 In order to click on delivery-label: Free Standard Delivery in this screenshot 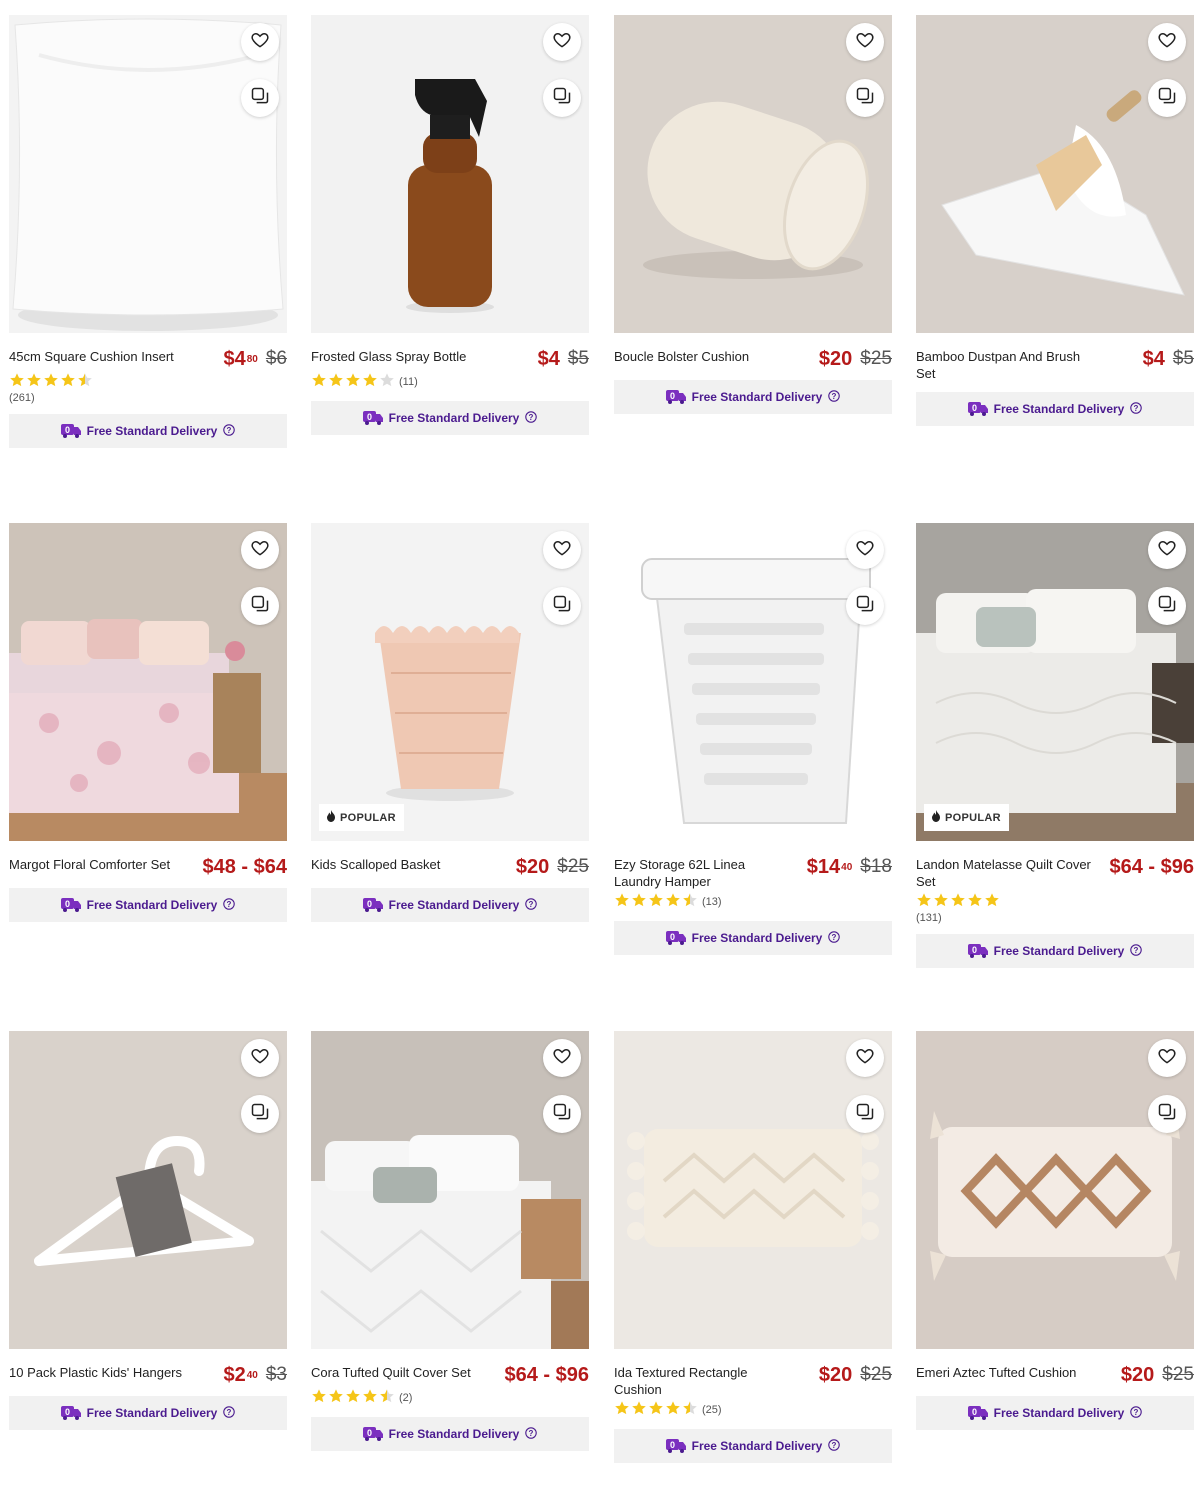, I will do `click(1059, 1413)`.